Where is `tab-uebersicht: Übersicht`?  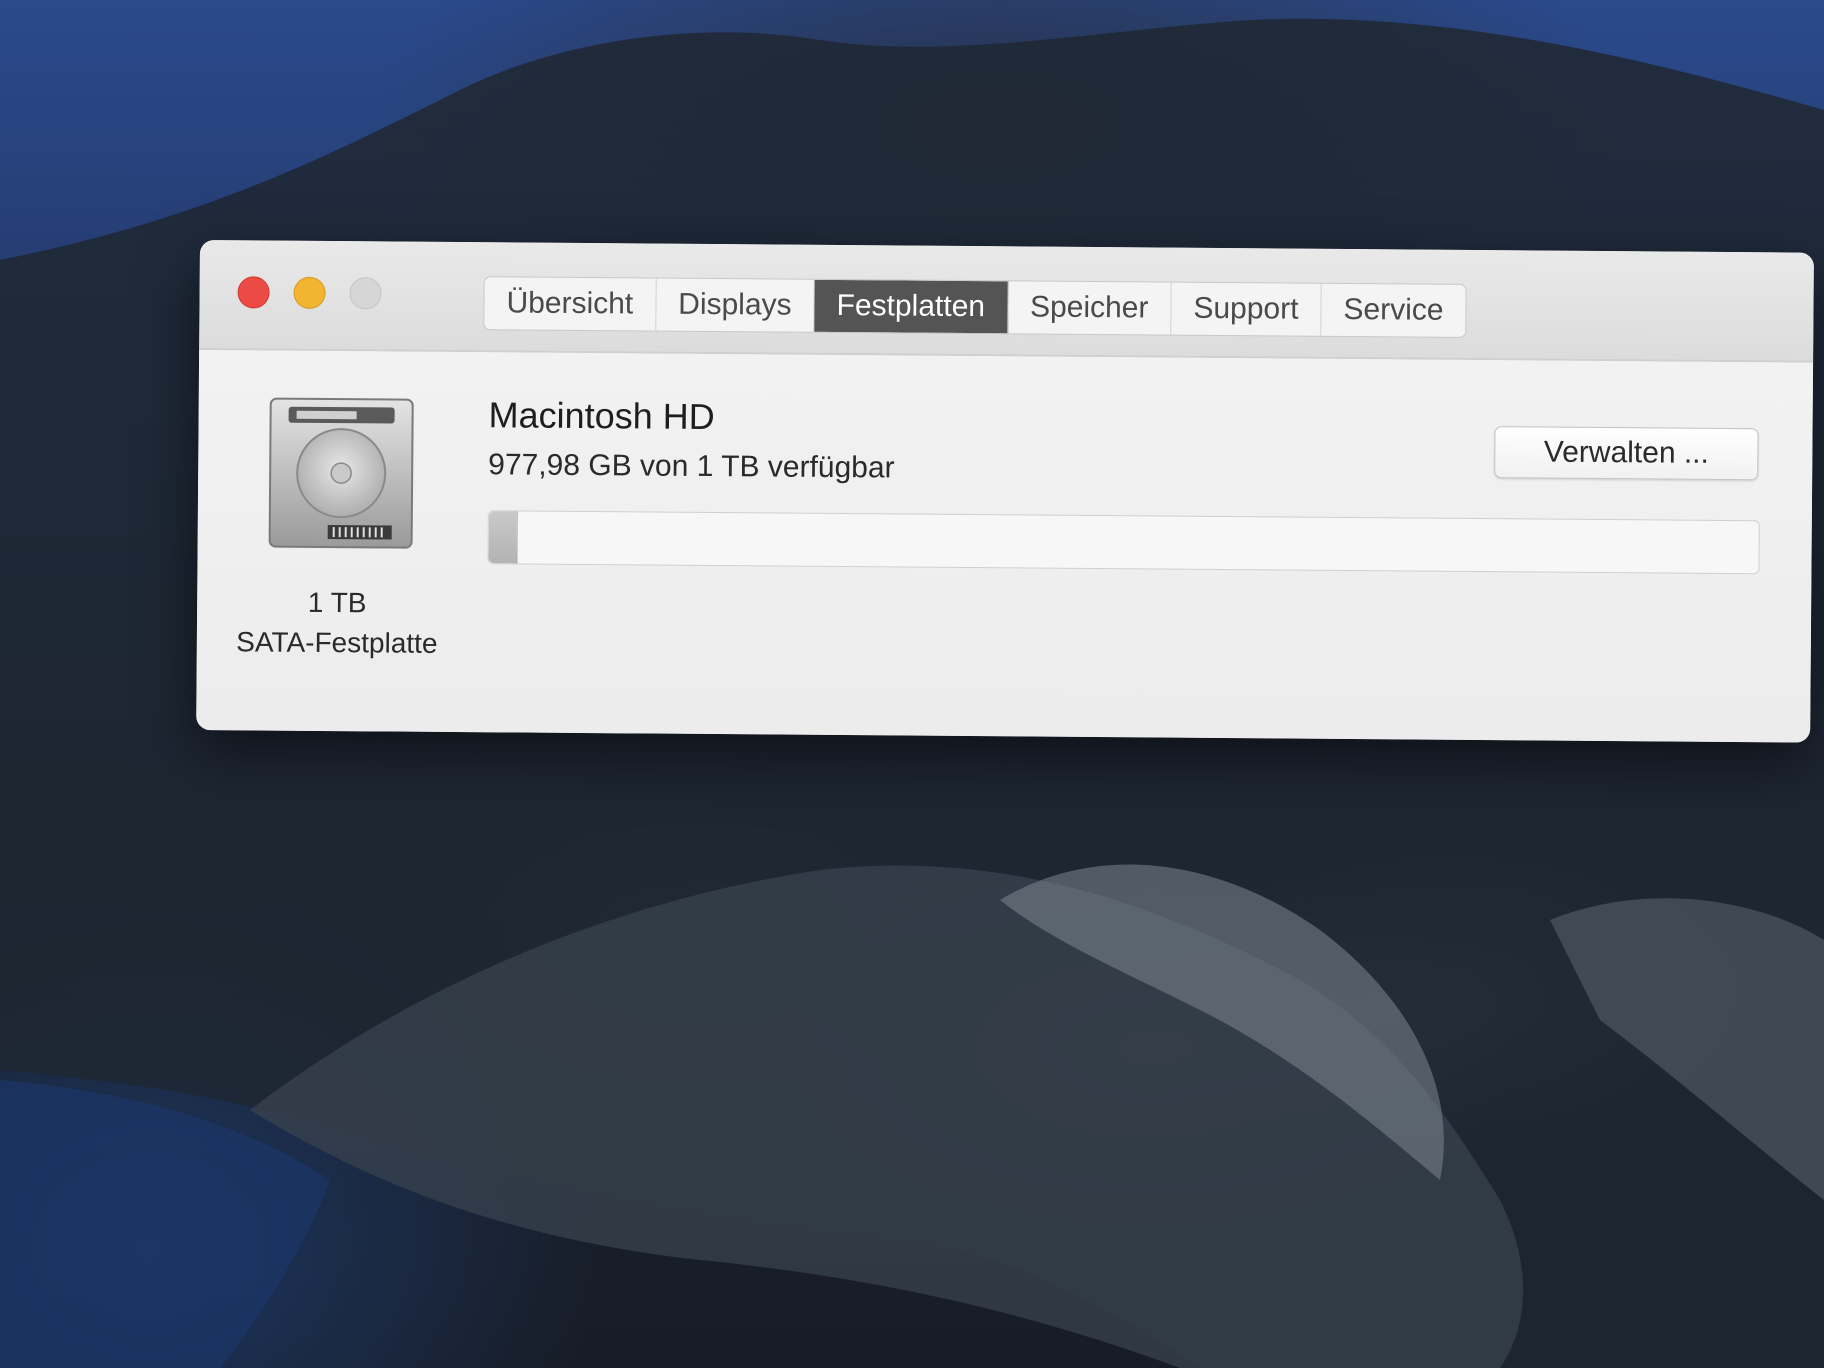
tab-uebersicht: Übersicht is located at coordinates (570, 304).